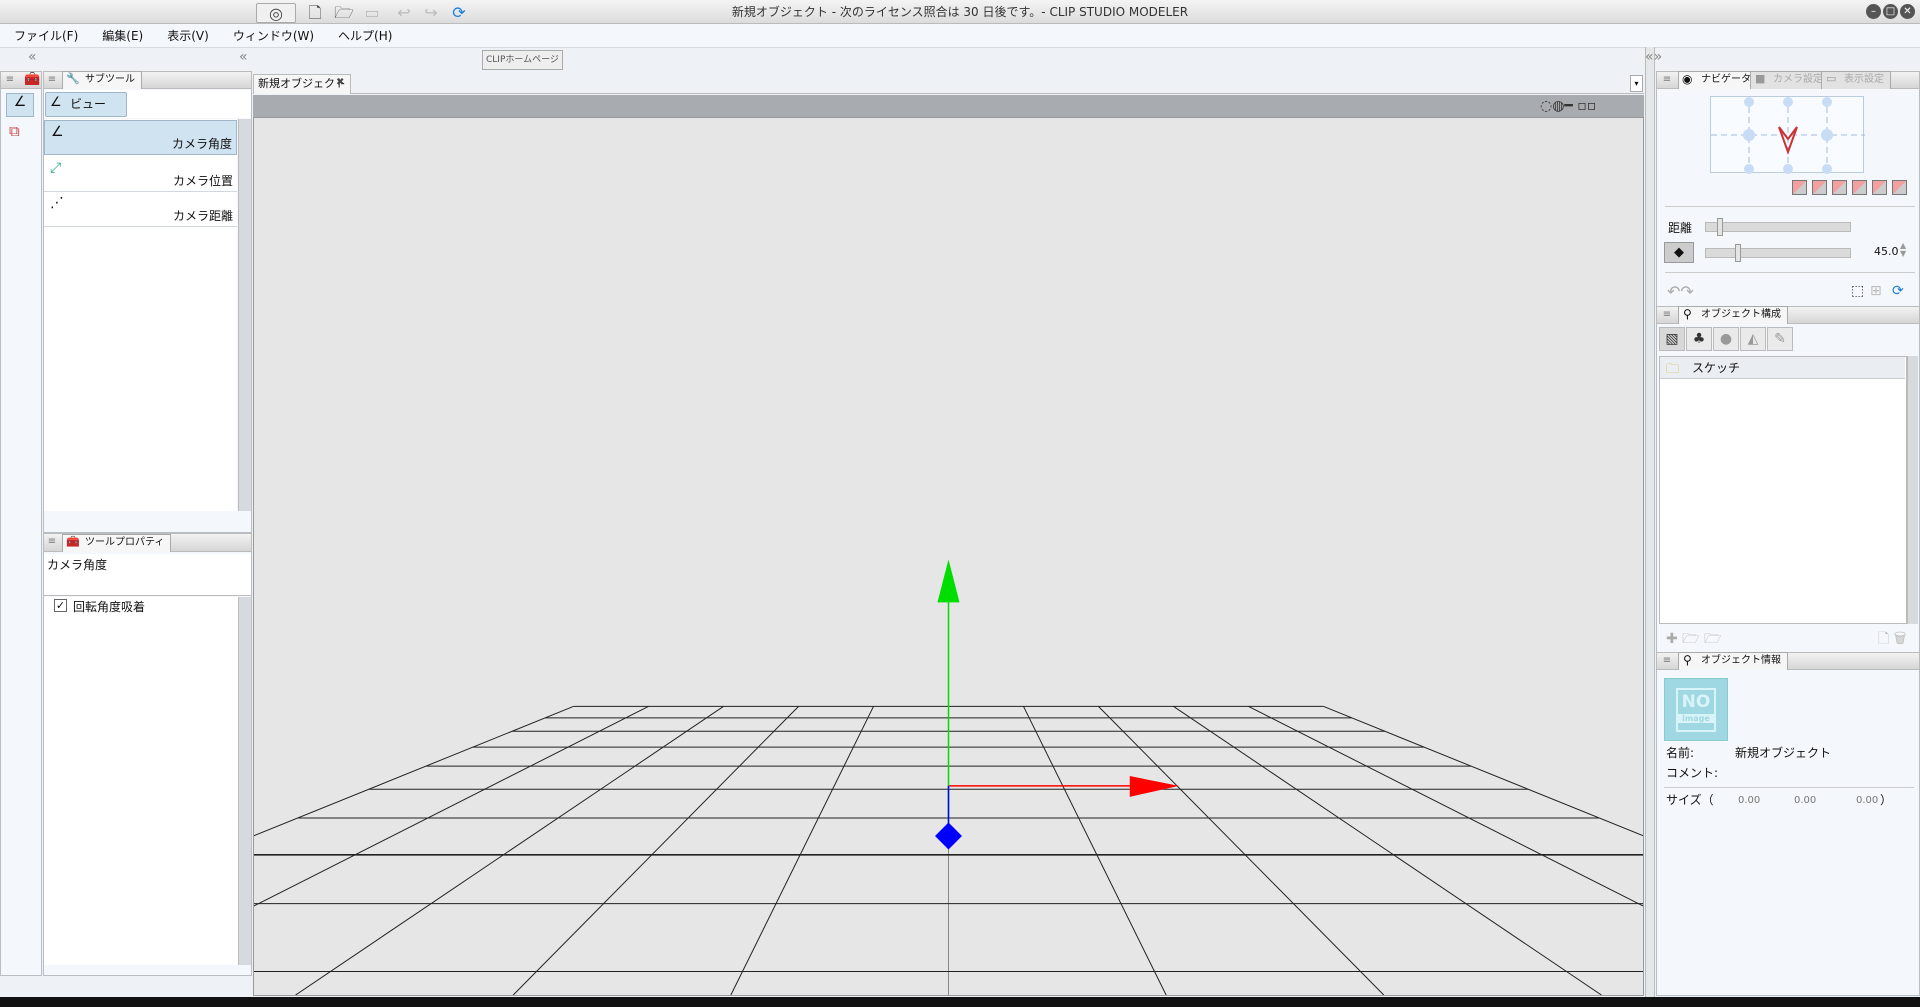  Describe the element at coordinates (1636, 83) in the screenshot. I see `tab-list-dropdown: ▾` at that location.